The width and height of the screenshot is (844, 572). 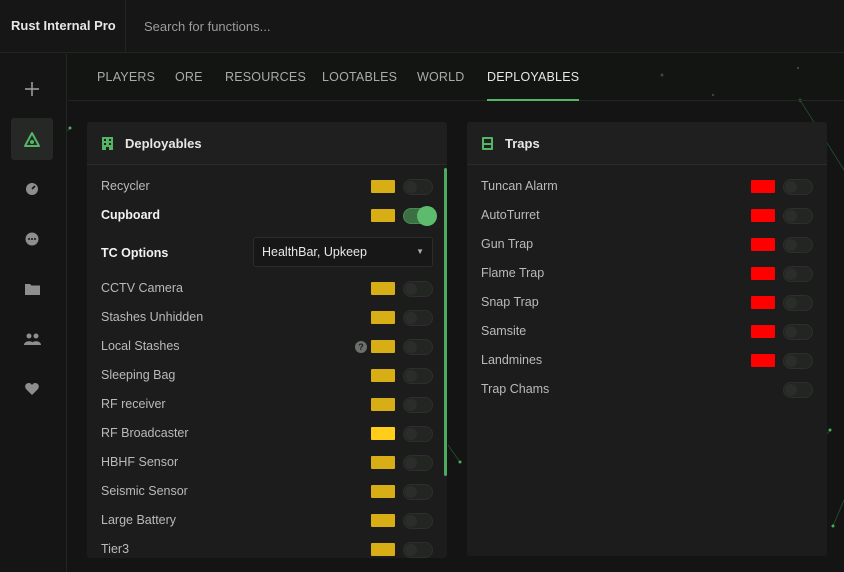 I want to click on heart-icon, so click(x=32, y=389).